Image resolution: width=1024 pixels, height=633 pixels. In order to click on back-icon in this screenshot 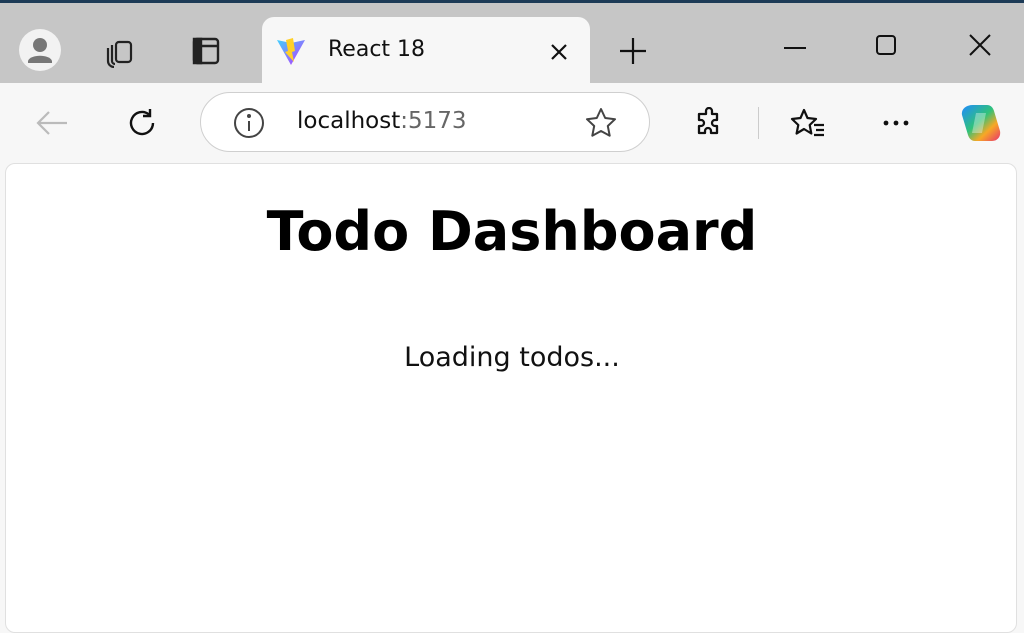, I will do `click(52, 123)`.